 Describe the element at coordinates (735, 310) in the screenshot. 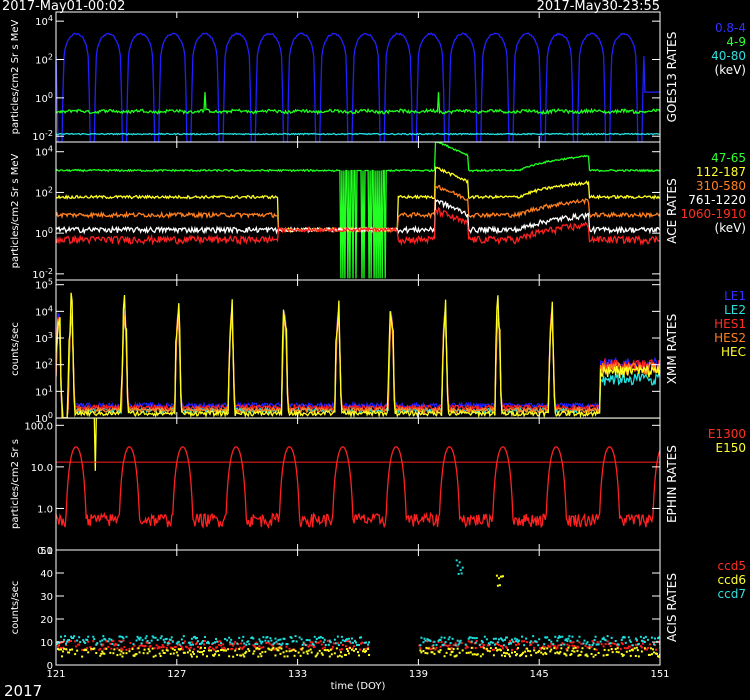

I see `legend-entry: LE2` at that location.